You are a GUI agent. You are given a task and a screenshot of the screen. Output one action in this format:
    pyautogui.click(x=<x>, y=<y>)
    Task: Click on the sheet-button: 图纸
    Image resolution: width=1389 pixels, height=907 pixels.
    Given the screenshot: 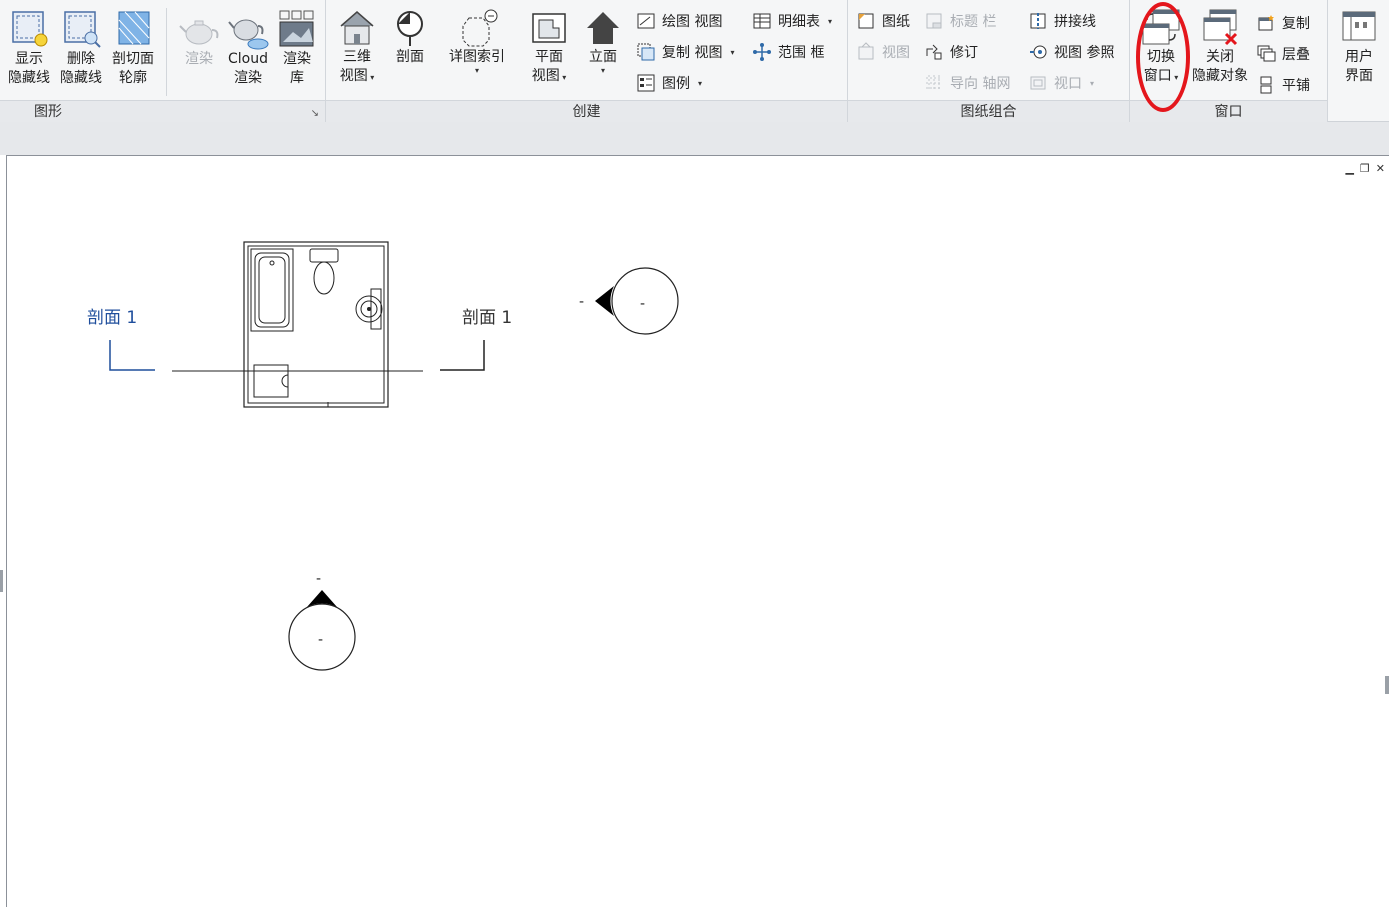 What is the action you would take?
    pyautogui.click(x=883, y=21)
    